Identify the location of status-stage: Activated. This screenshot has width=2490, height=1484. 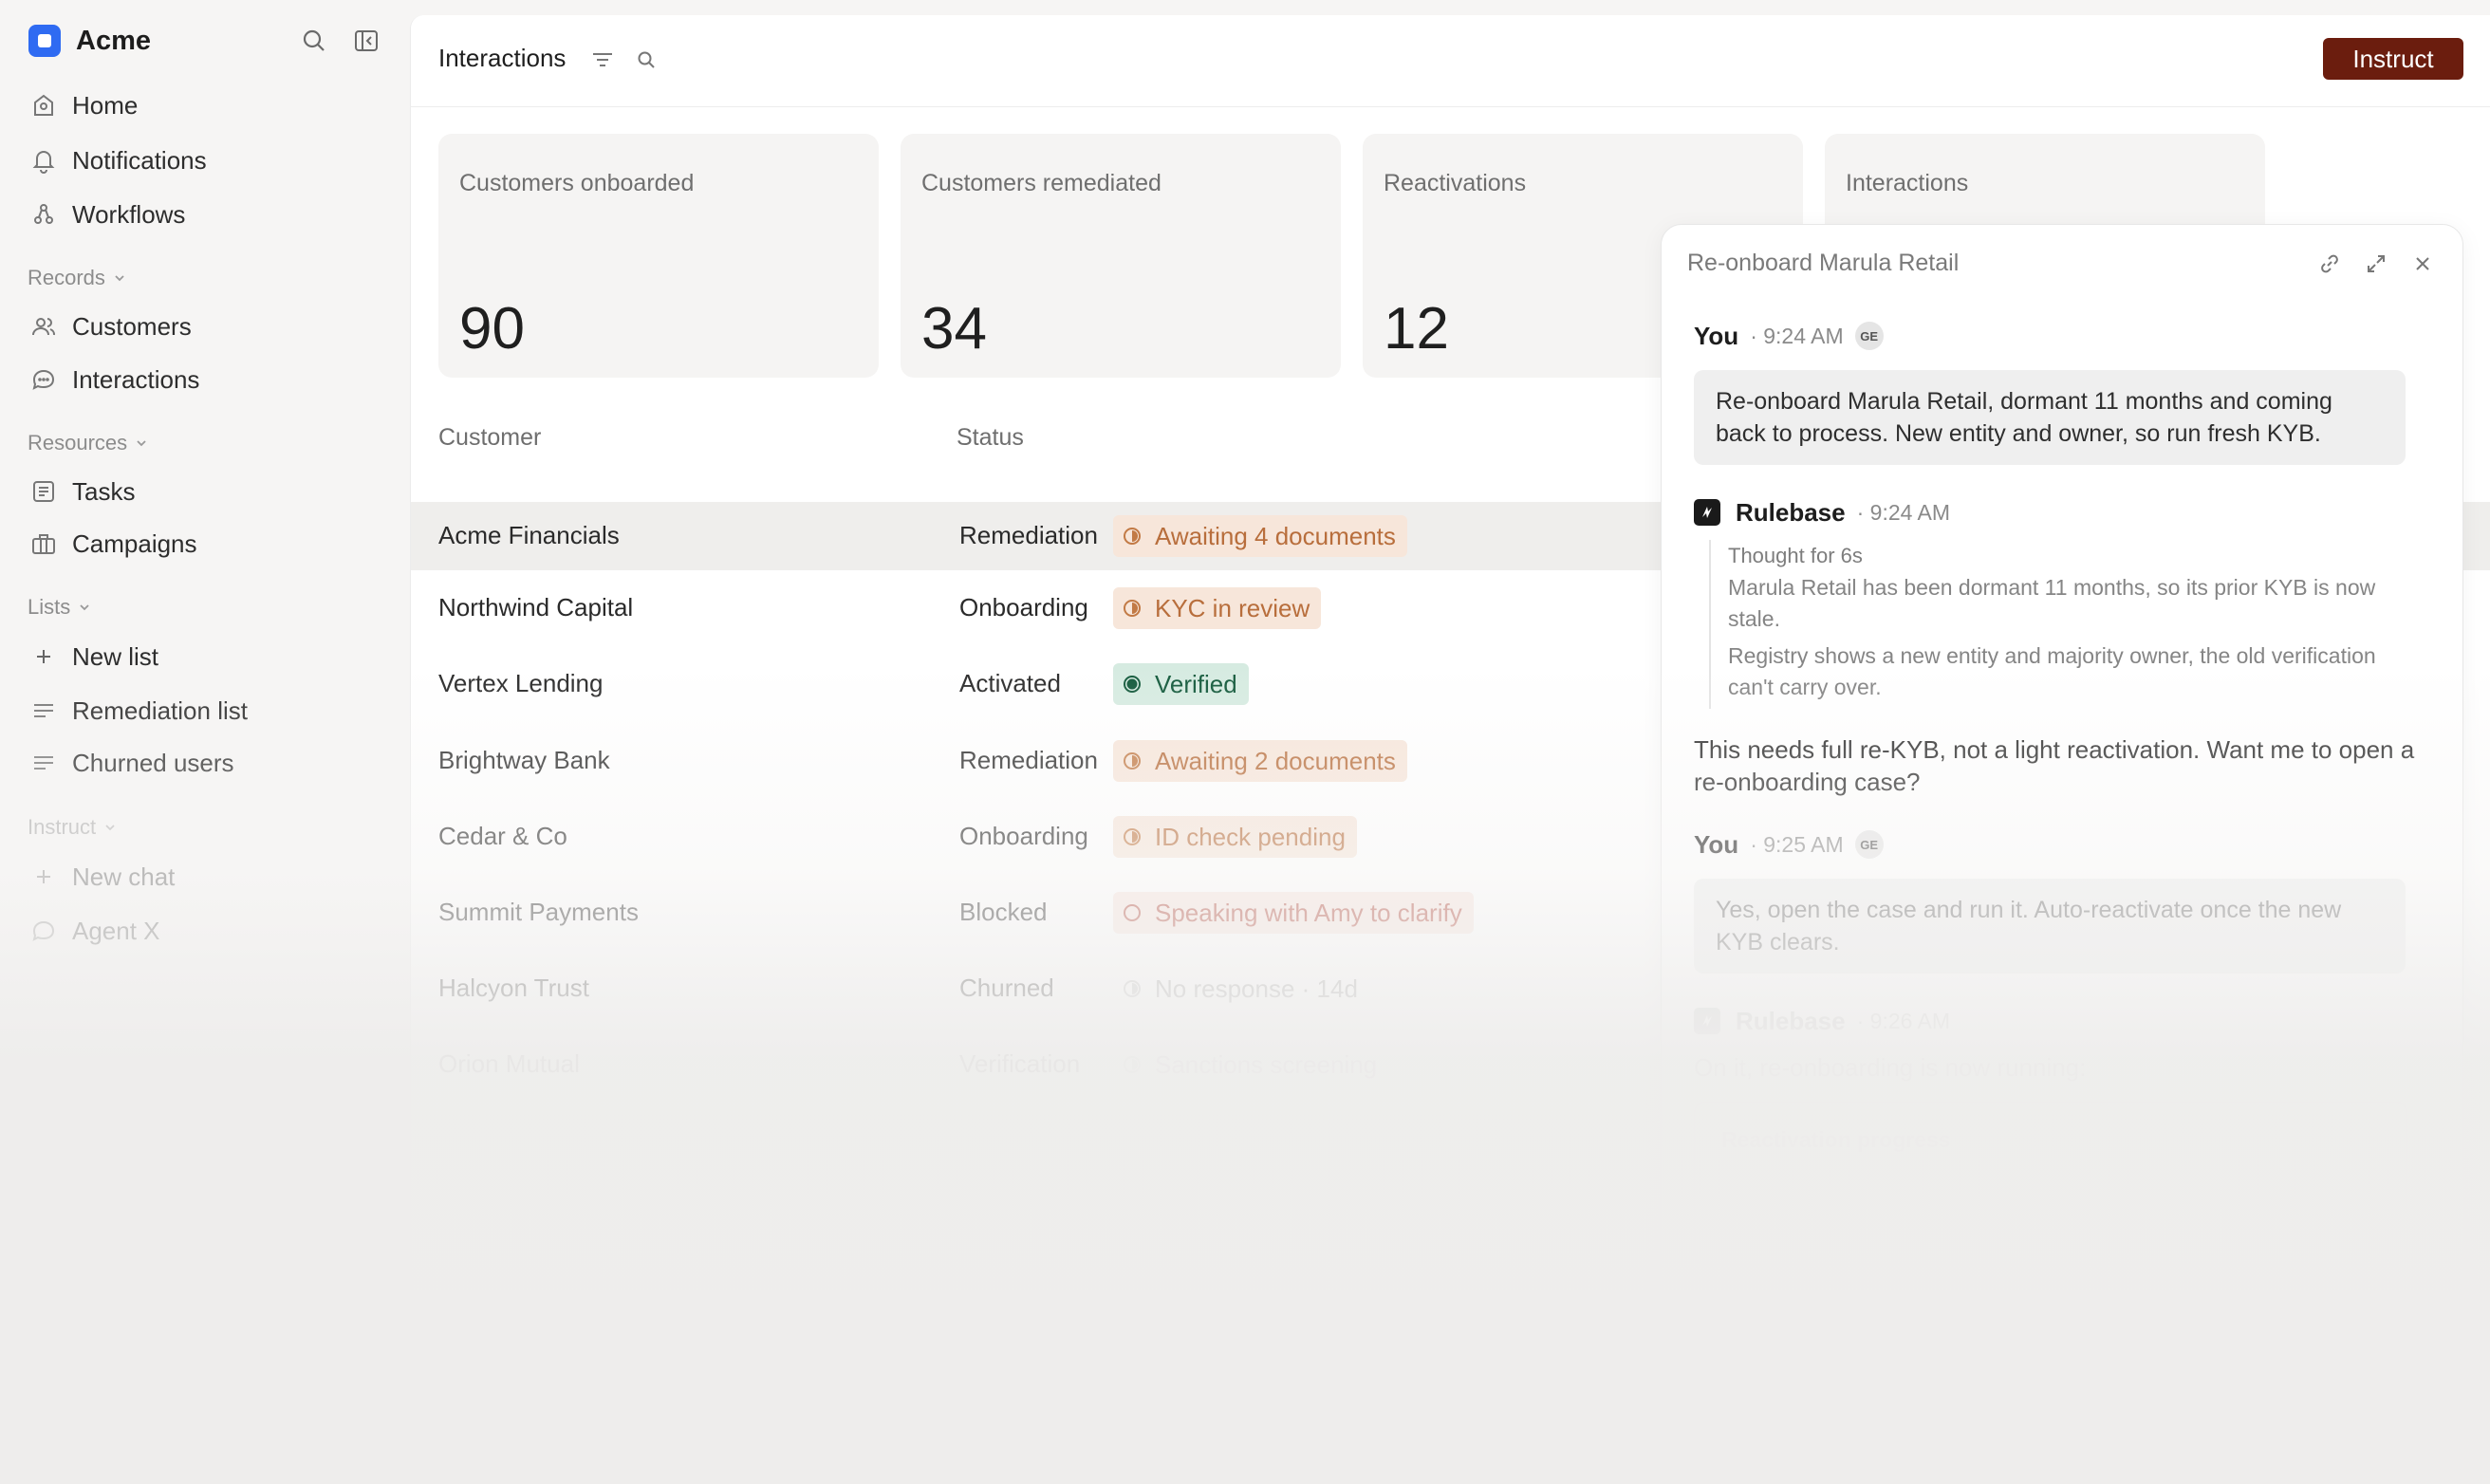
(1010, 683).